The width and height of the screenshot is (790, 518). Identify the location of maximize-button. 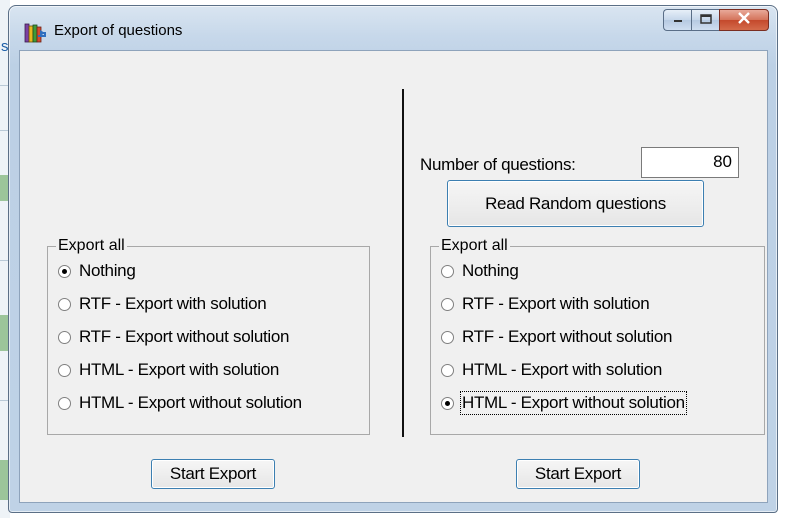
(705, 20).